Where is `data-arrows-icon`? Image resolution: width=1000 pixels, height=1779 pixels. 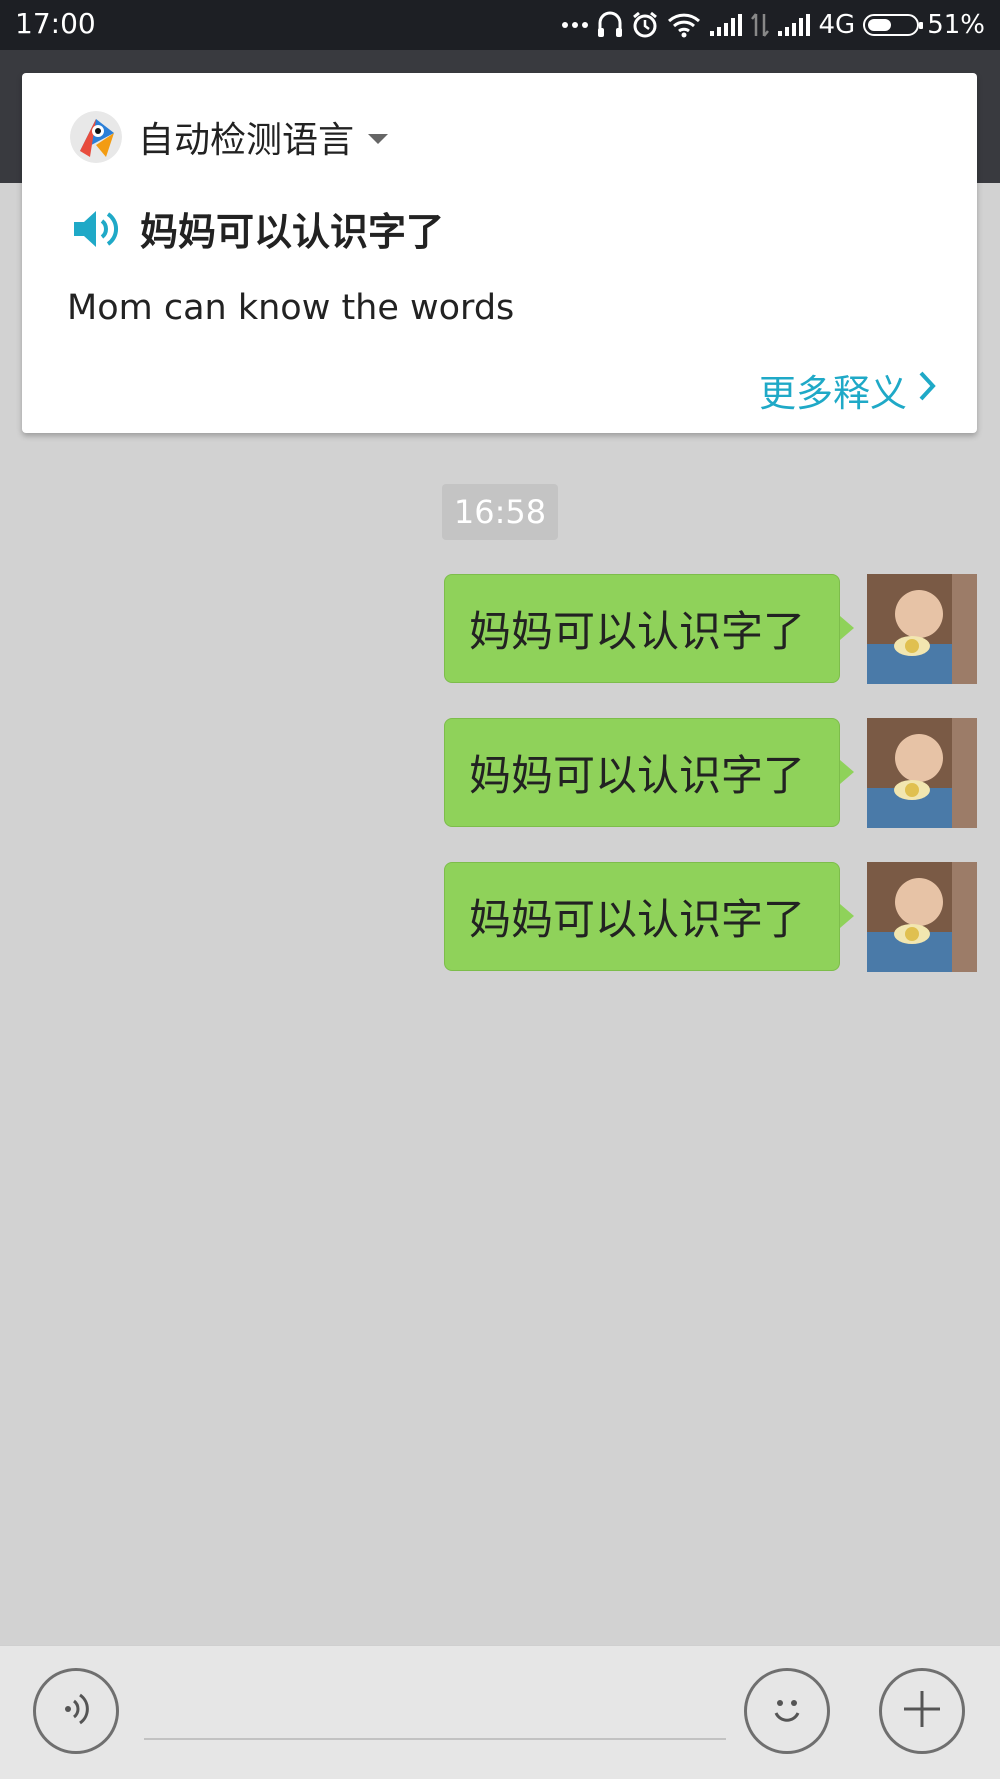
data-arrows-icon is located at coordinates (759, 25).